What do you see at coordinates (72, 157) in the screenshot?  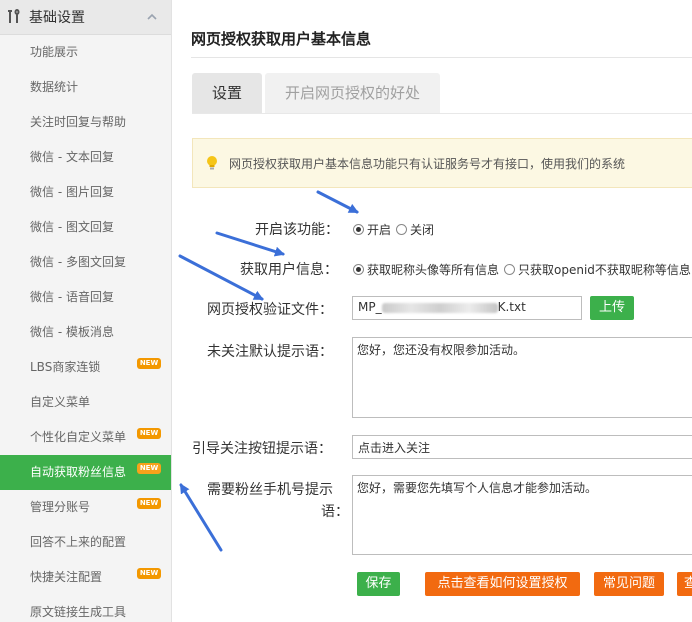 I see `sidebar-item-label: 微信 - 文本回复` at bounding box center [72, 157].